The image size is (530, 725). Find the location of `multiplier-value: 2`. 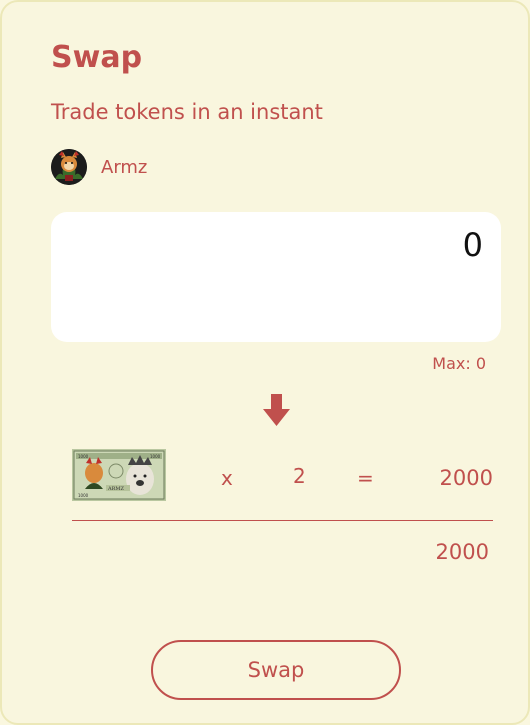

multiplier-value: 2 is located at coordinates (299, 476).